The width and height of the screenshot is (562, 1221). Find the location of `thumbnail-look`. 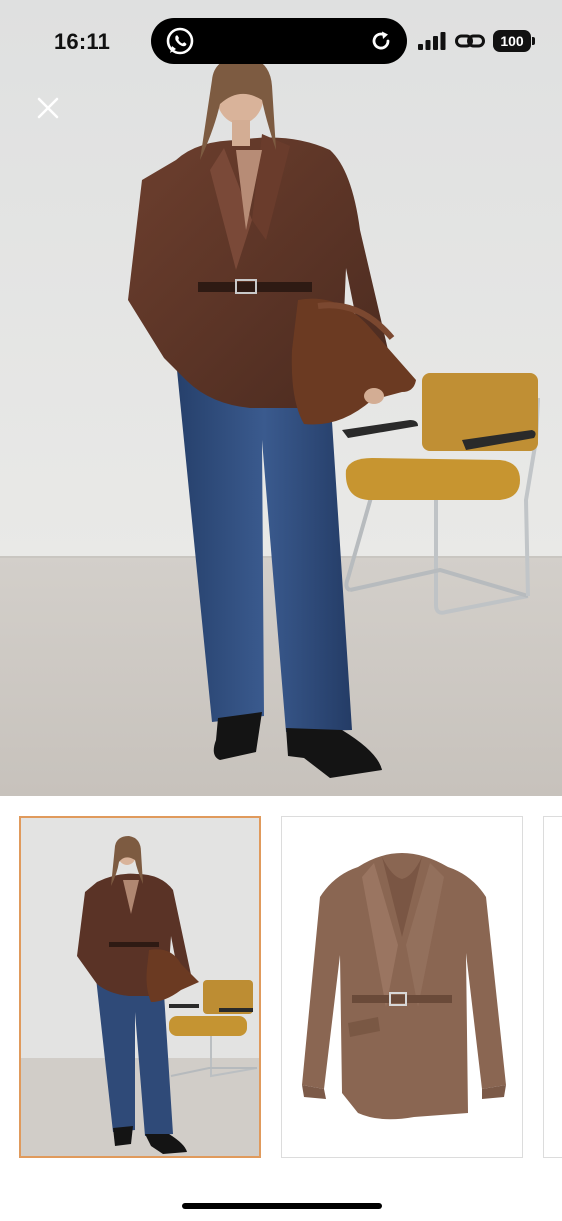

thumbnail-look is located at coordinates (140, 987).